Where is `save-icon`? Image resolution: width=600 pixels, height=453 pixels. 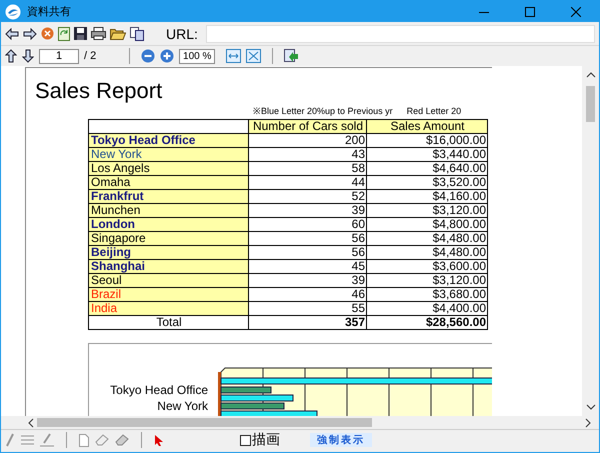
save-icon is located at coordinates (80, 33).